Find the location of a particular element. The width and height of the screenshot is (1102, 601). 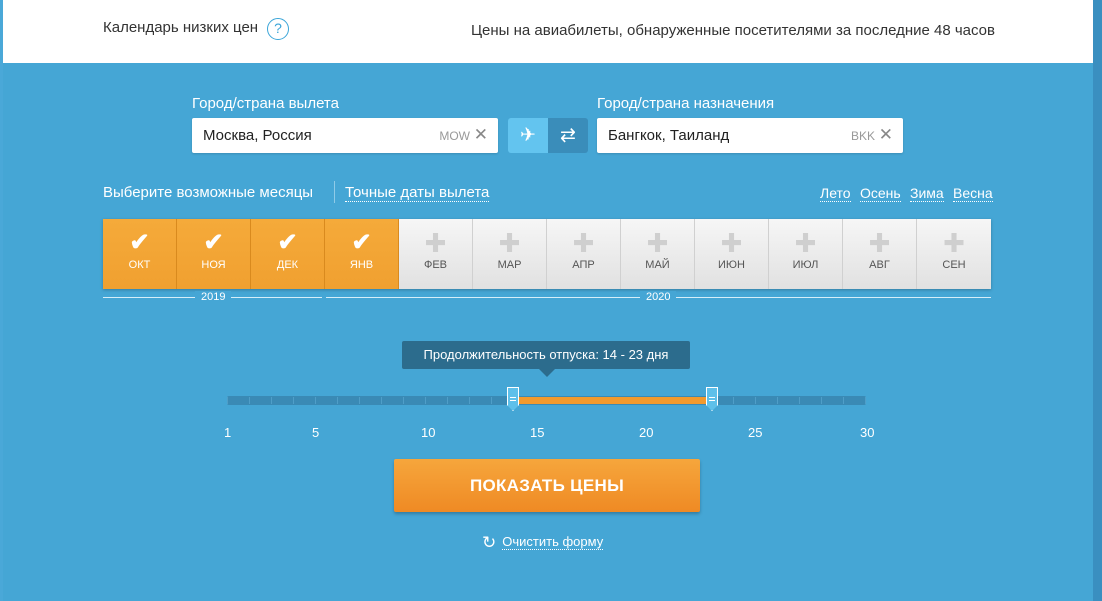

scale-label: 10 is located at coordinates (428, 432).